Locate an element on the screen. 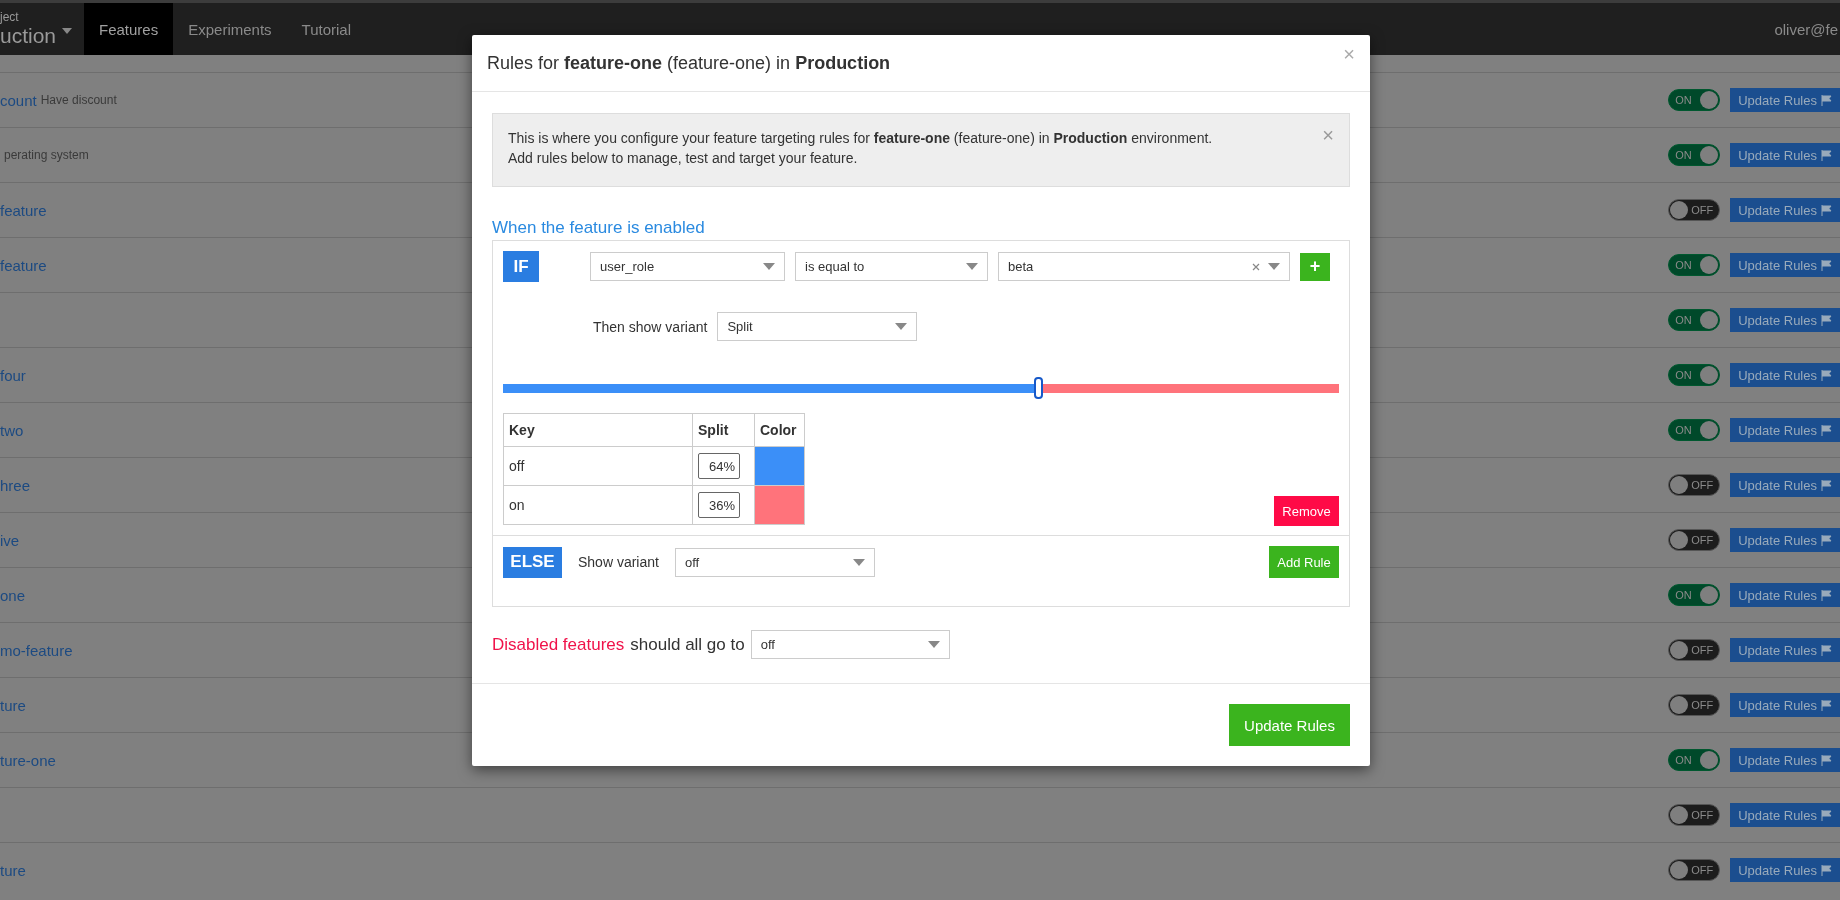  feature-link: two is located at coordinates (12, 430).